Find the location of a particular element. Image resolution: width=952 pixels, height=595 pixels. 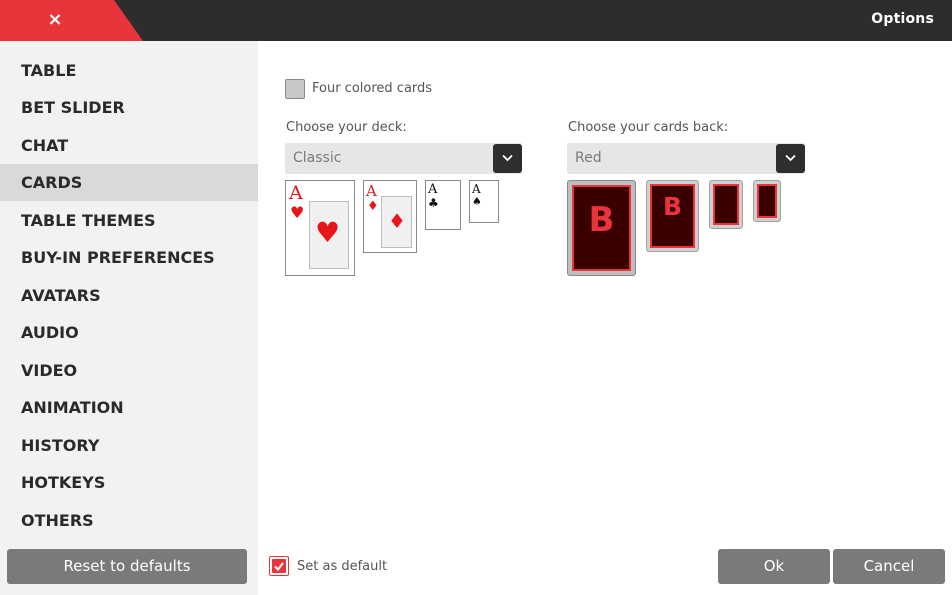

sidebar-item-animation: ANIMATION is located at coordinates (129, 407).